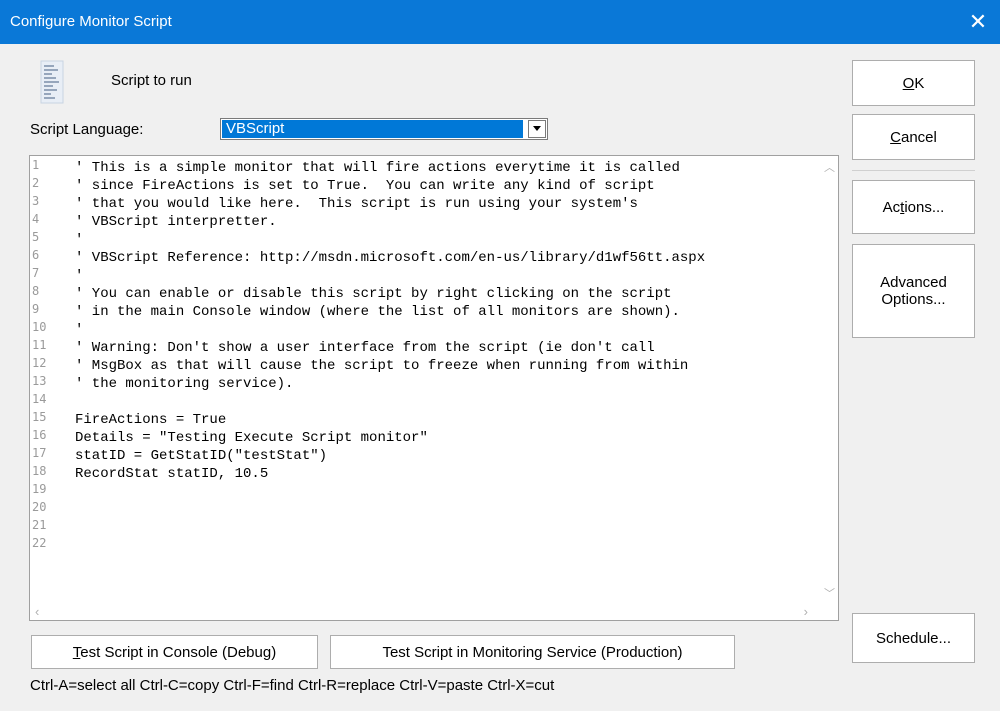 The width and height of the screenshot is (1000, 711). Describe the element at coordinates (434, 611) in the screenshot. I see `horizontal-scrollbar: ‹ ›` at that location.